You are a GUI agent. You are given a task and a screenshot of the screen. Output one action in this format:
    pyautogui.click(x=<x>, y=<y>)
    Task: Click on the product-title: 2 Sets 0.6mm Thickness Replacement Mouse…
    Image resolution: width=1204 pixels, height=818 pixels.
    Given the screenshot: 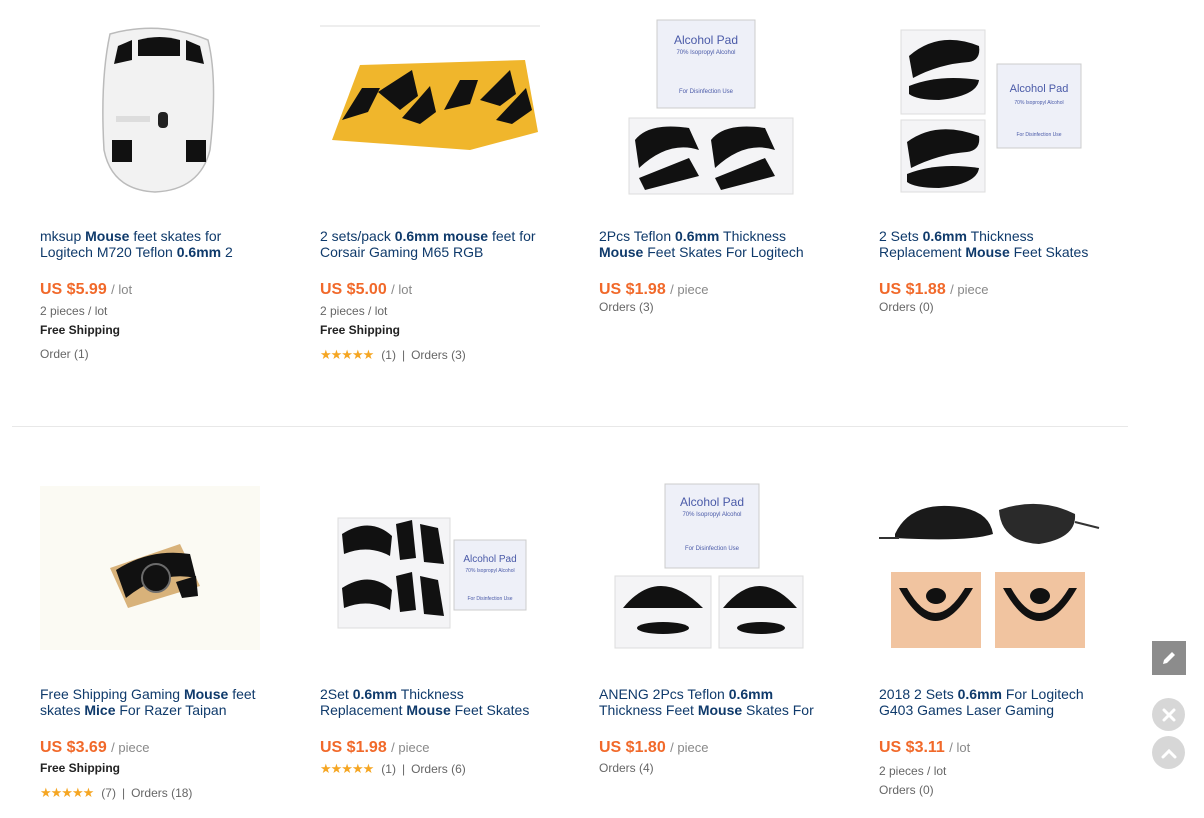 What is the action you would take?
    pyautogui.click(x=990, y=246)
    